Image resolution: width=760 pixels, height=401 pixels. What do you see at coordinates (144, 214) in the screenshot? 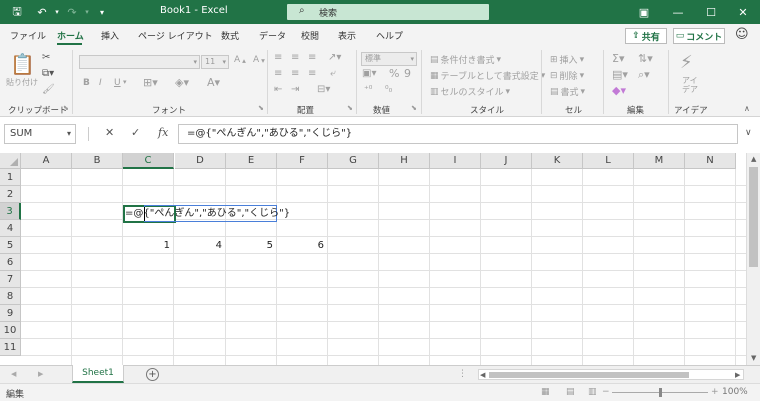
I see `text-caret` at bounding box center [144, 214].